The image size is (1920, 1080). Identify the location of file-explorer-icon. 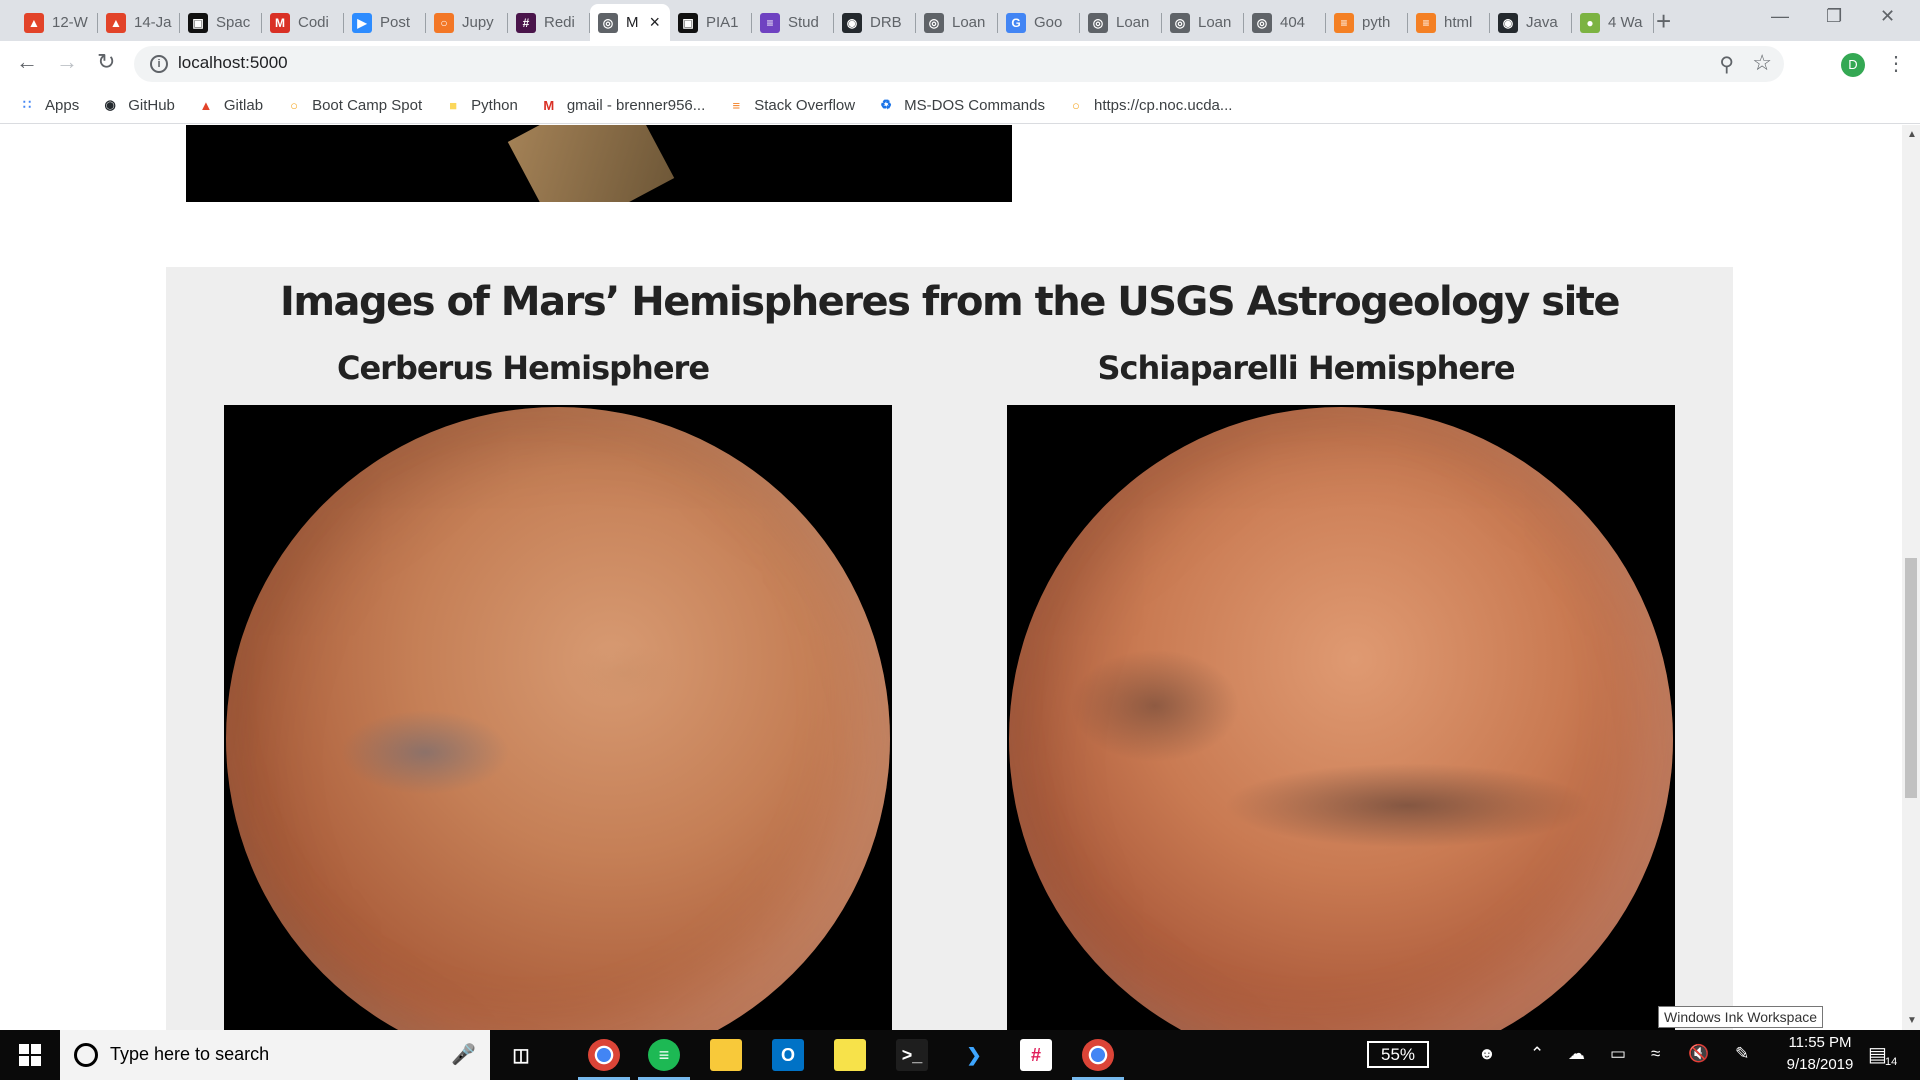
(726, 1055).